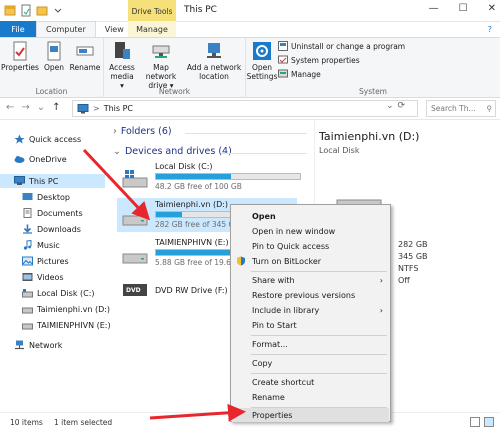  I want to click on menu-item-restore-versions: Restore previous versions, so click(310, 295).